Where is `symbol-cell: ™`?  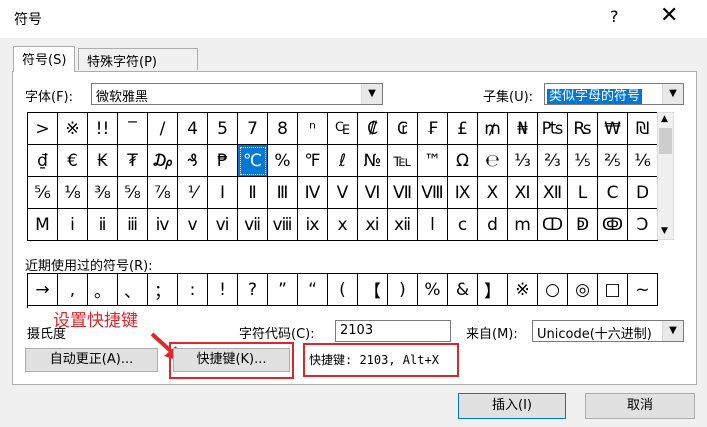 symbol-cell: ™ is located at coordinates (433, 161).